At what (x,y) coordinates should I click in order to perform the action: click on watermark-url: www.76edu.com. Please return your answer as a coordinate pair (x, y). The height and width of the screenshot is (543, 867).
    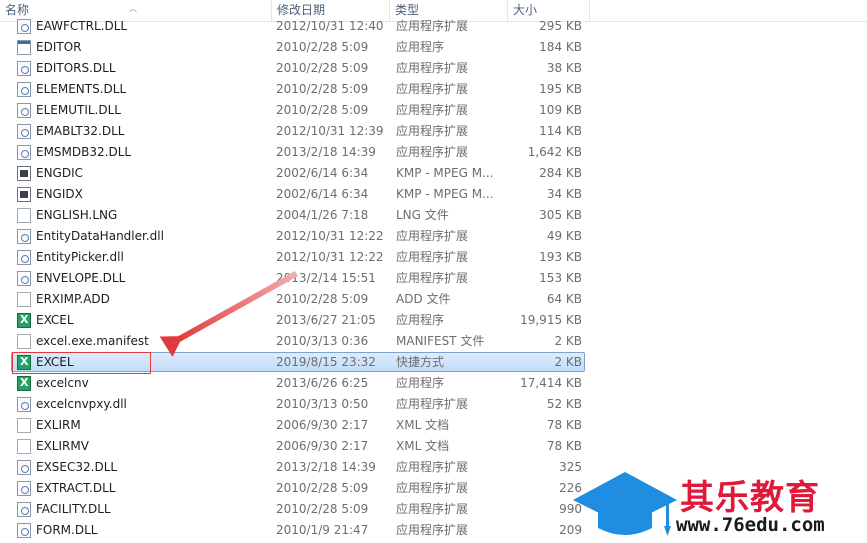
    Looking at the image, I should click on (750, 525).